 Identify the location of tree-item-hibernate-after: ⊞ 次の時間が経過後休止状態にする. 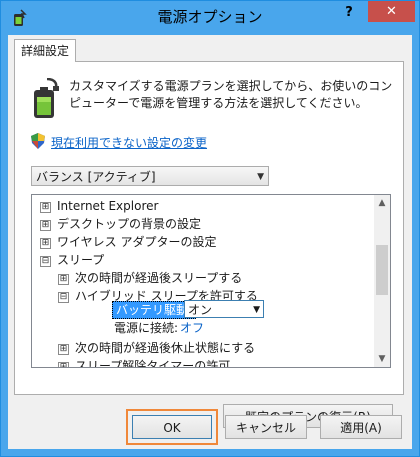
(156, 348).